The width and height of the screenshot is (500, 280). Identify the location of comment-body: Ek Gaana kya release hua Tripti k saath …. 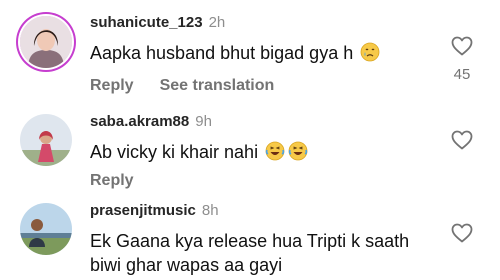
(250, 253).